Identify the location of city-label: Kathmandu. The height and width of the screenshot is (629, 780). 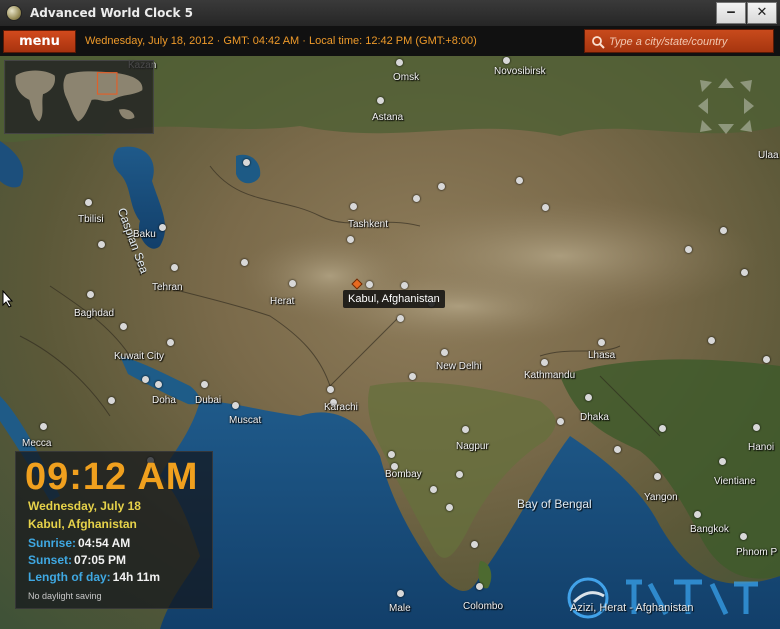
(549, 375).